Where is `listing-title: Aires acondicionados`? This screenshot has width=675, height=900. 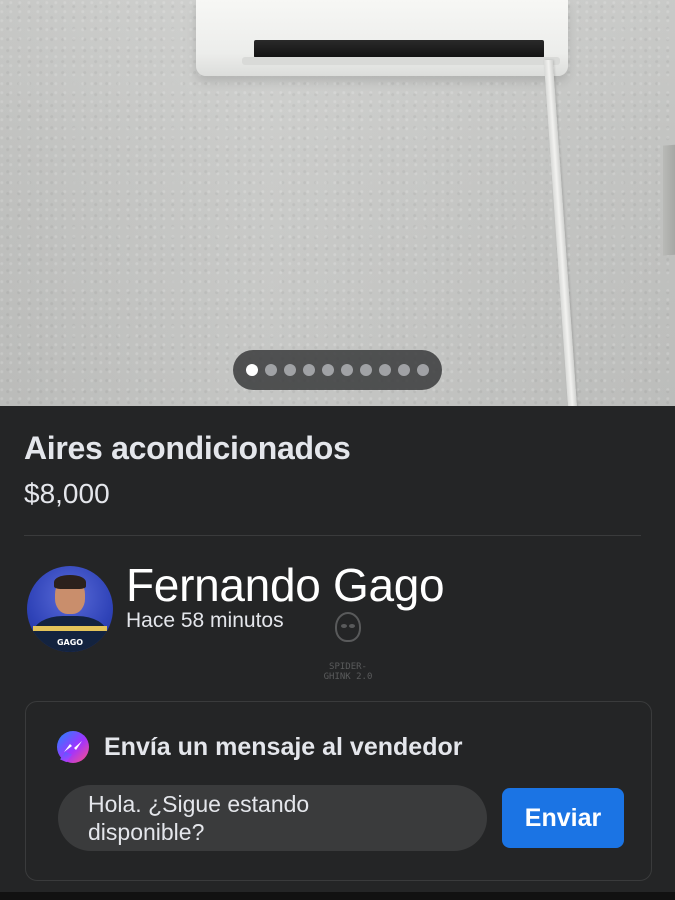
listing-title: Aires acondicionados is located at coordinates (187, 448).